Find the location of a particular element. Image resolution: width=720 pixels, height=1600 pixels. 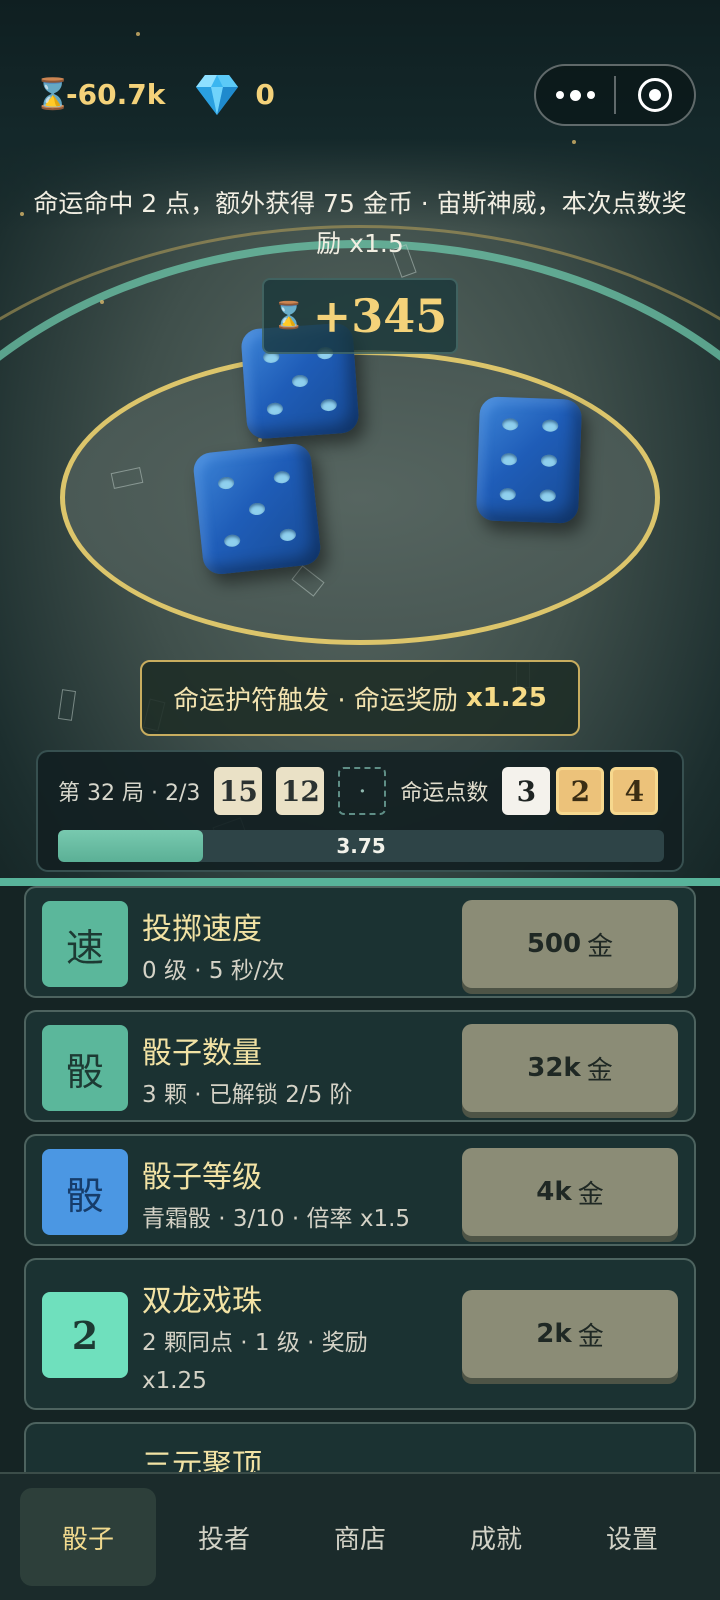

buy-speed-button: 500 金 is located at coordinates (570, 944).